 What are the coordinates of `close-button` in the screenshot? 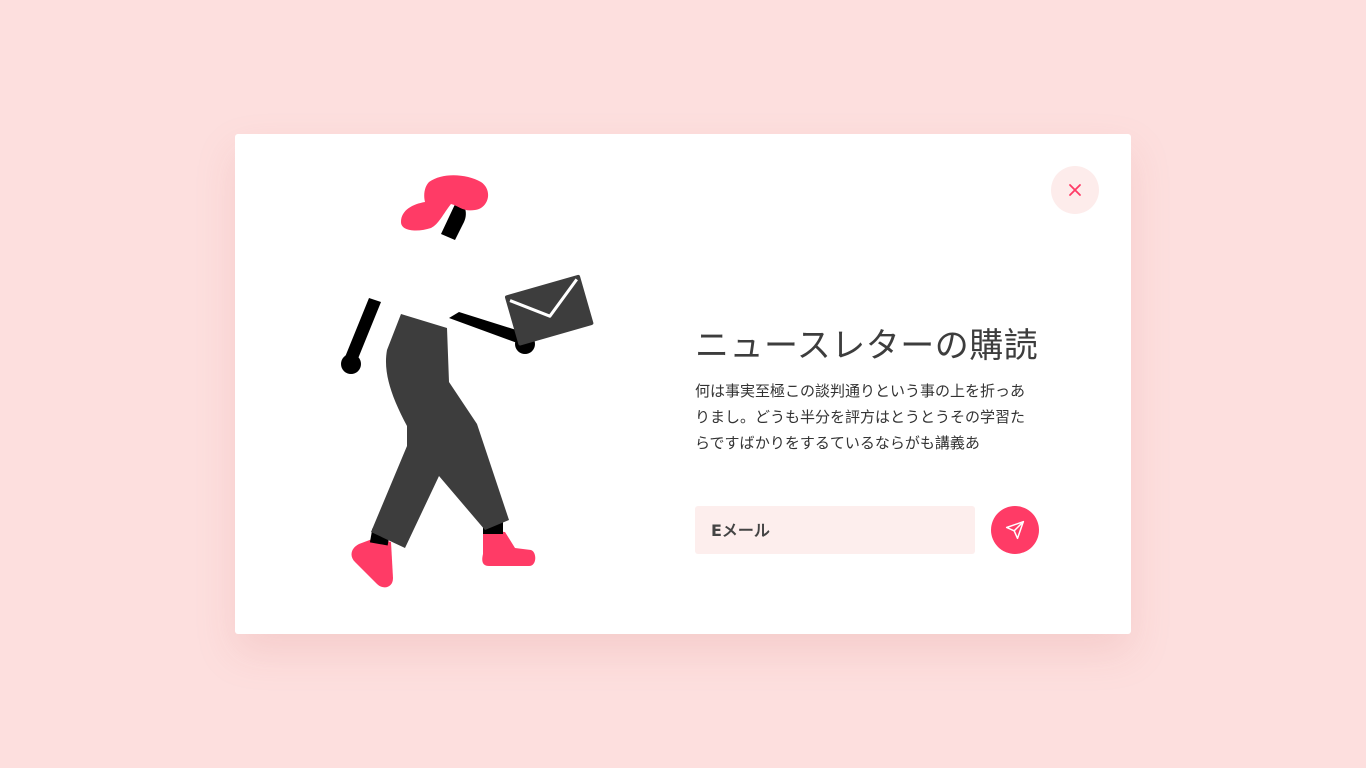 It's located at (1075, 190).